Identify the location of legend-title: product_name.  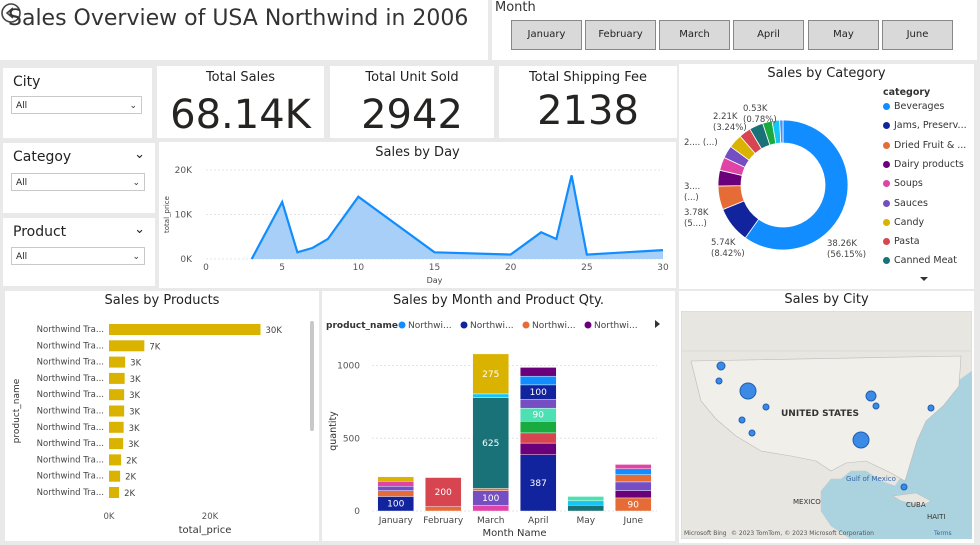
(362, 326).